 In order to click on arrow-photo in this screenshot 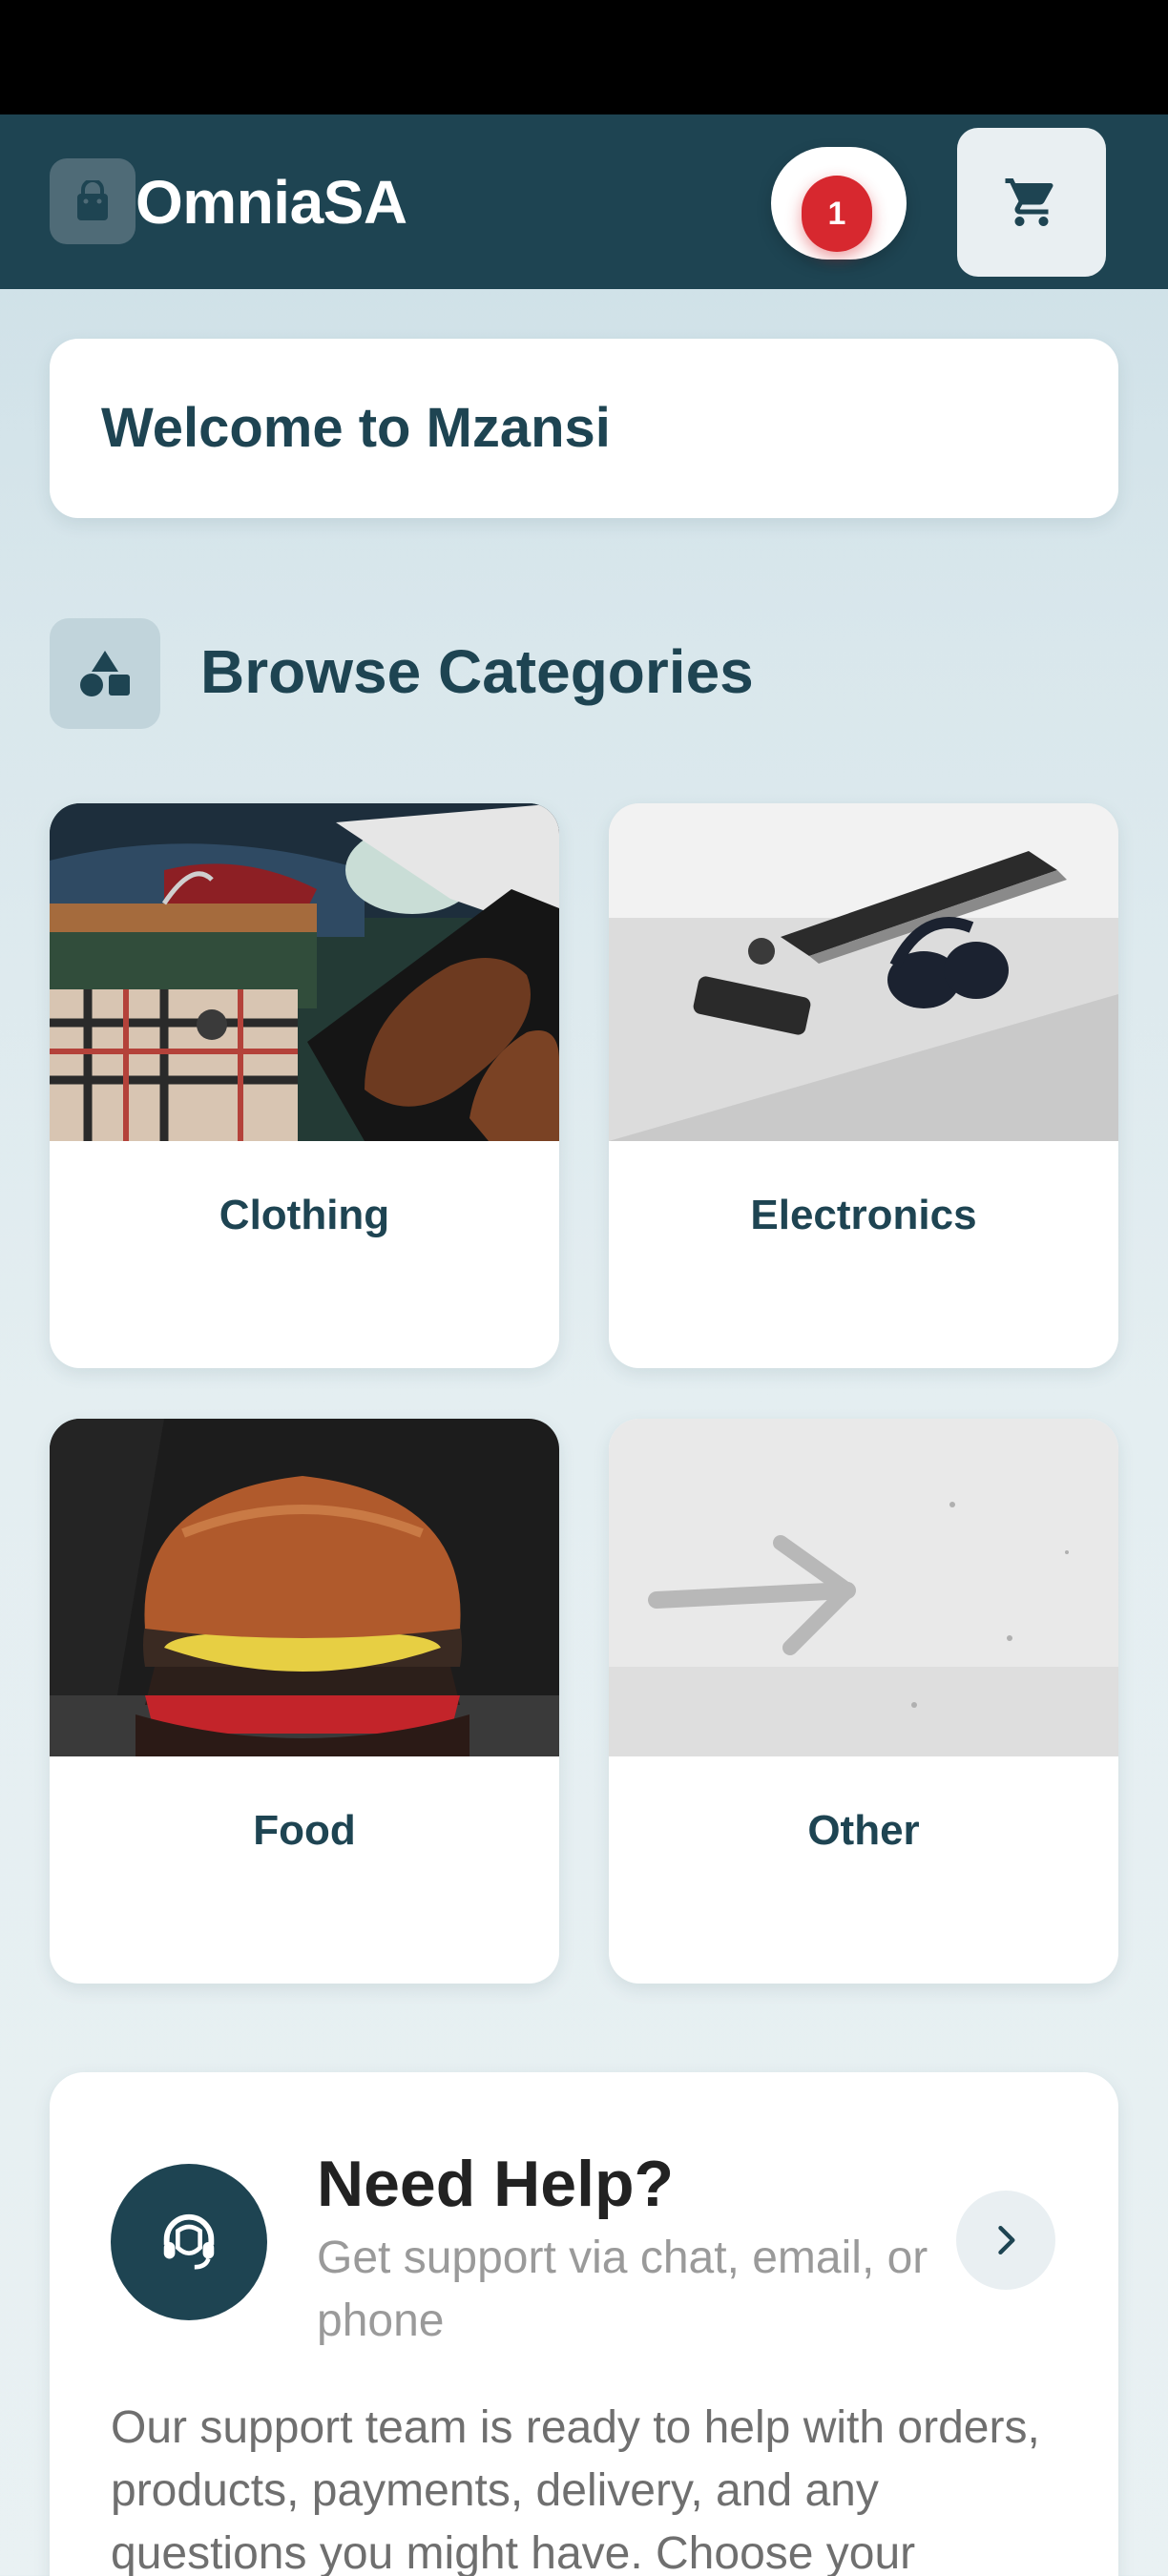, I will do `click(863, 1587)`.